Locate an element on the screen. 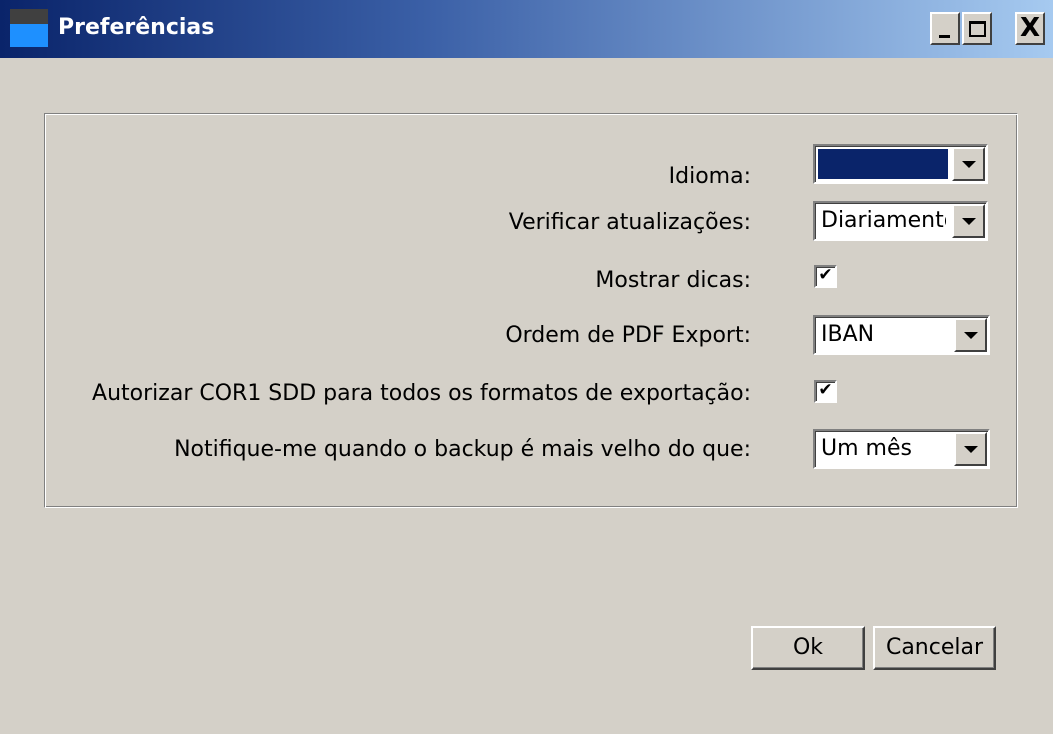 Image resolution: width=1053 pixels, height=734 pixels. maximize-button is located at coordinates (977, 28).